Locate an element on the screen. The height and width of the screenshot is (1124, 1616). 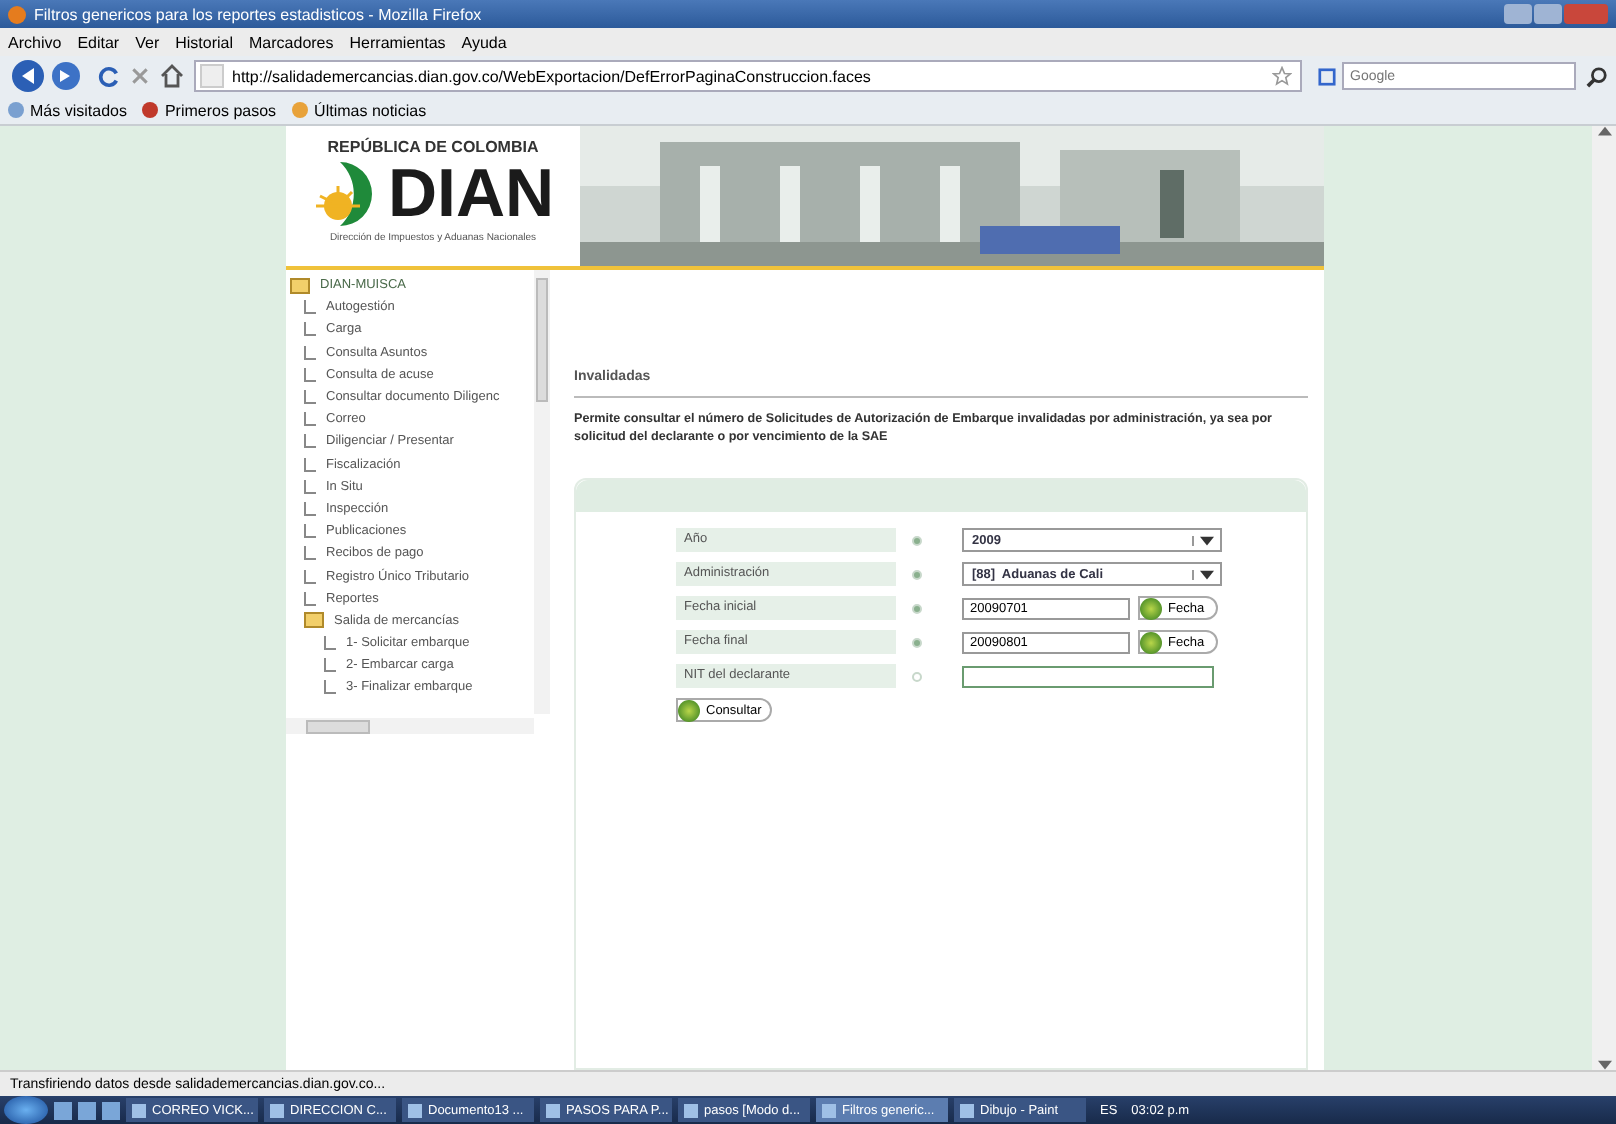
bookmark-link: Más visitados is located at coordinates (67, 110).